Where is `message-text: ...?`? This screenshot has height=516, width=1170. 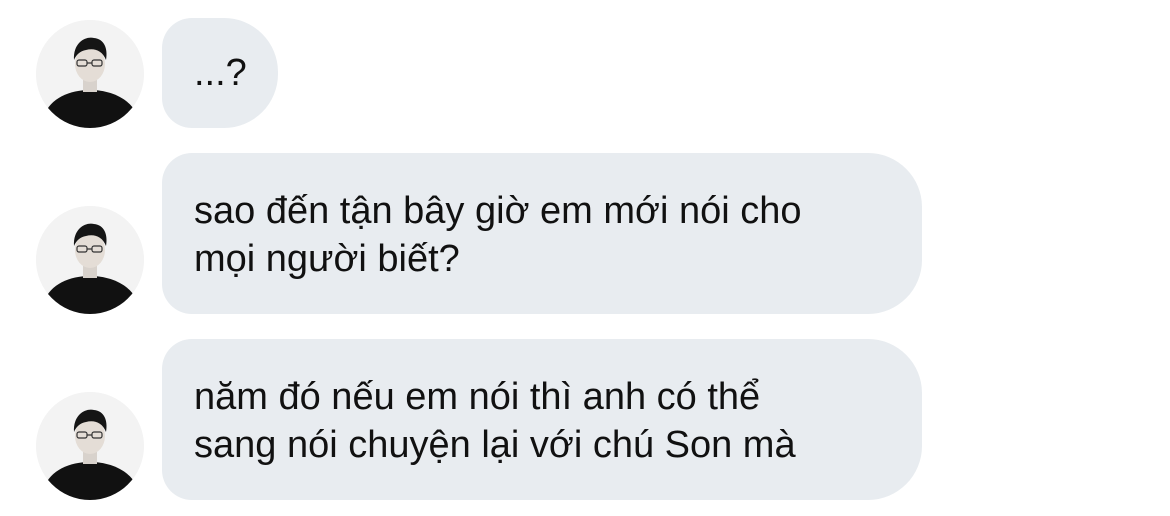
message-text: ...? is located at coordinates (220, 73).